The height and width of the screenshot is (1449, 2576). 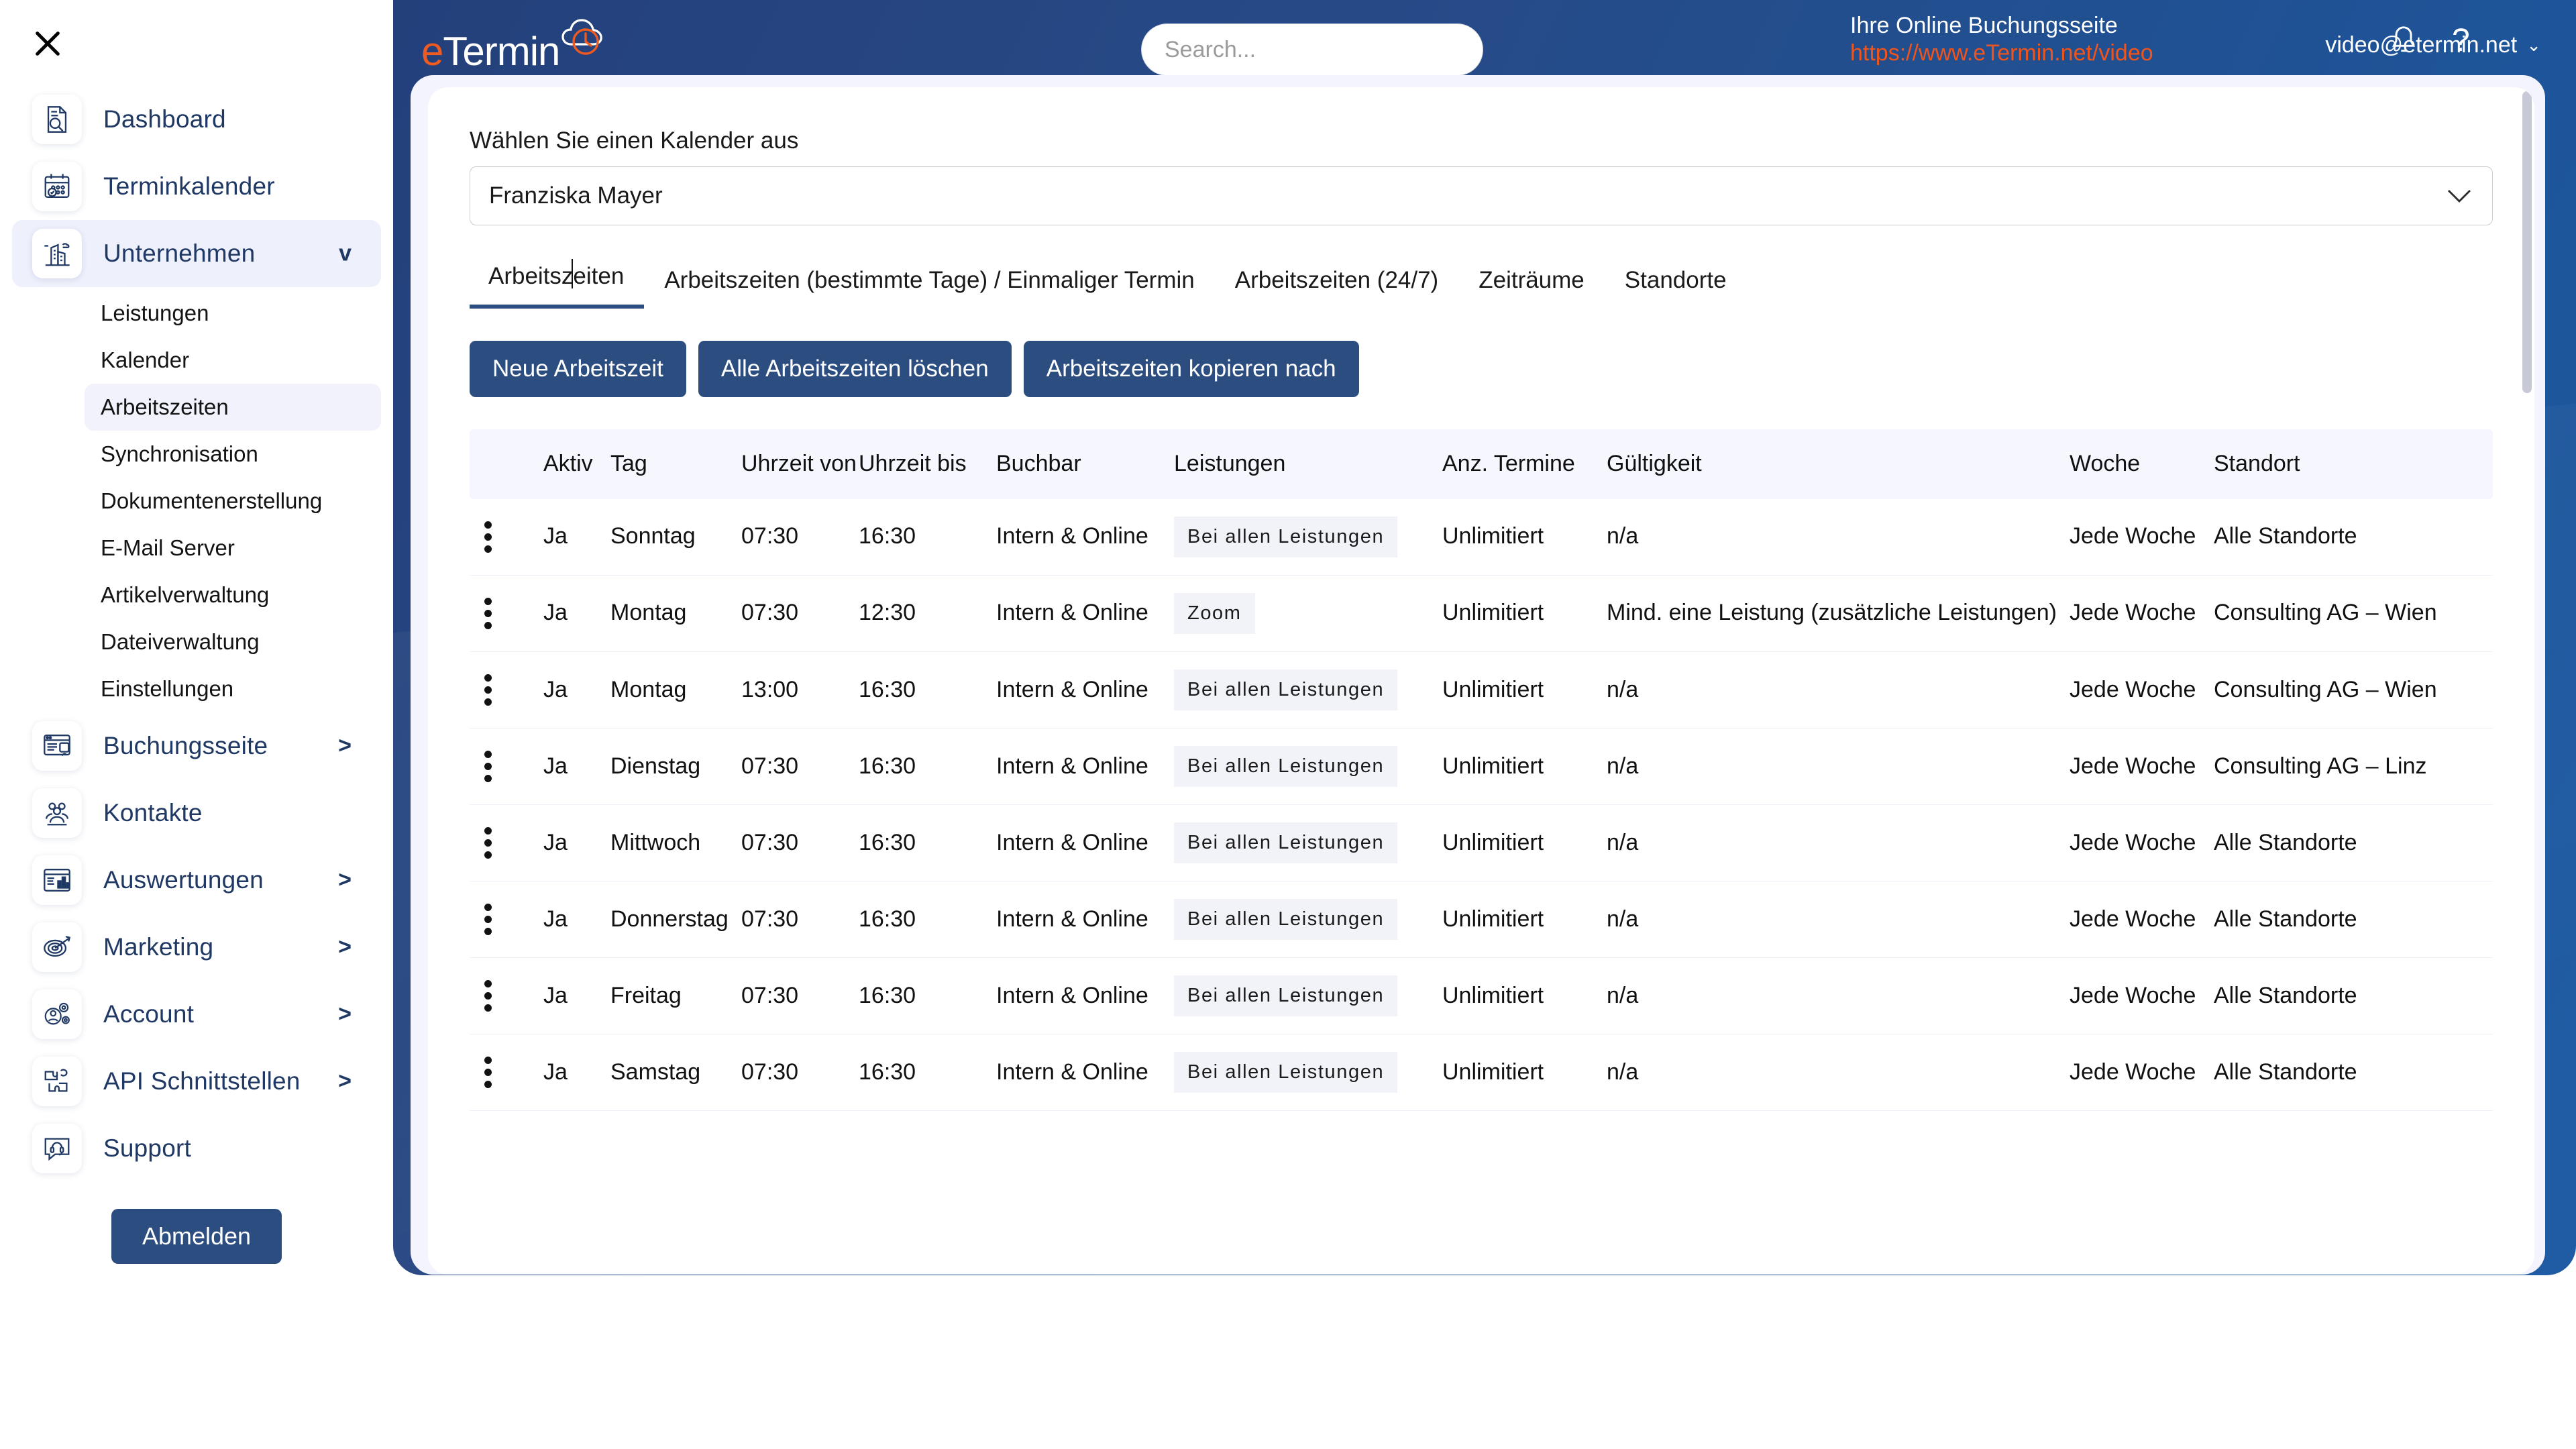 I want to click on vertical-scrollbar, so click(x=2527, y=242).